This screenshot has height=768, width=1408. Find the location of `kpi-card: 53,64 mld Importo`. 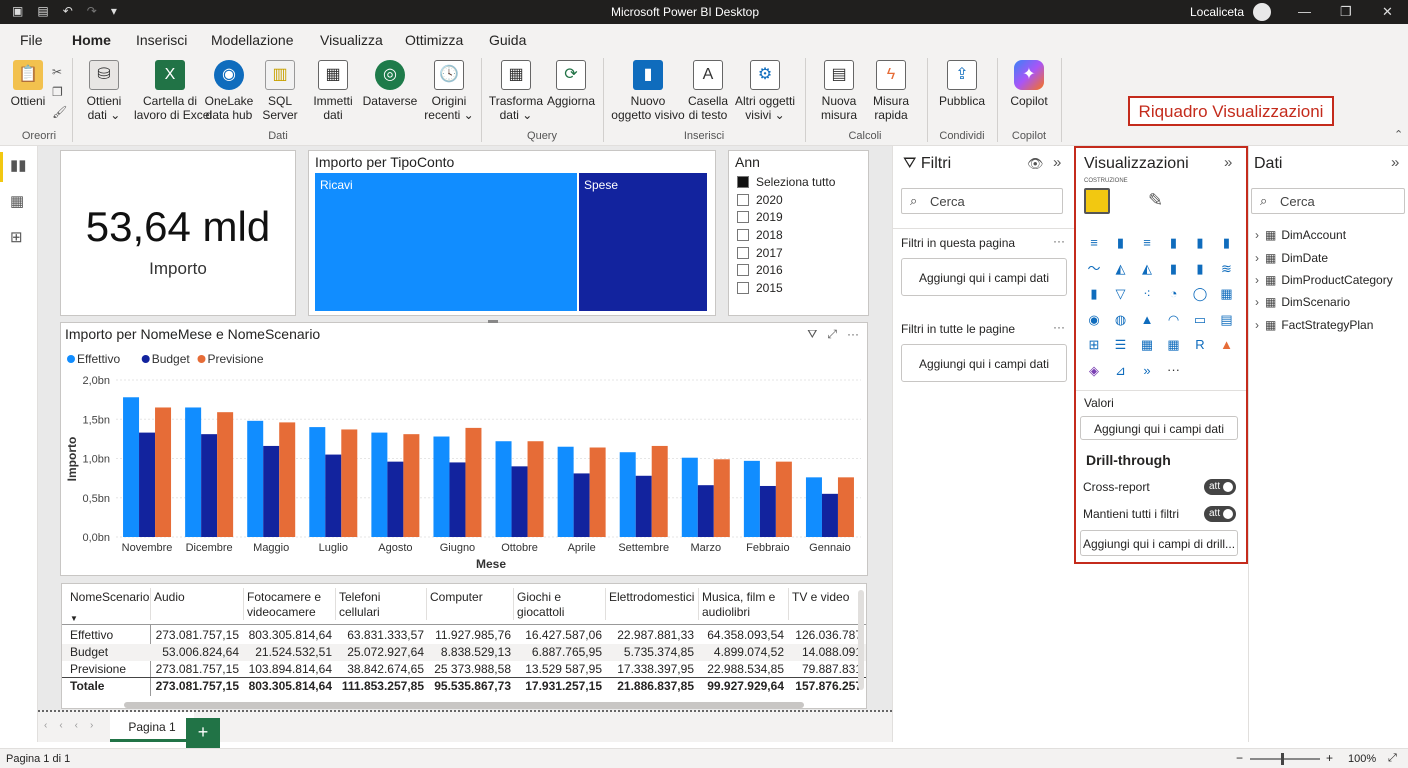

kpi-card: 53,64 mld Importo is located at coordinates (178, 233).